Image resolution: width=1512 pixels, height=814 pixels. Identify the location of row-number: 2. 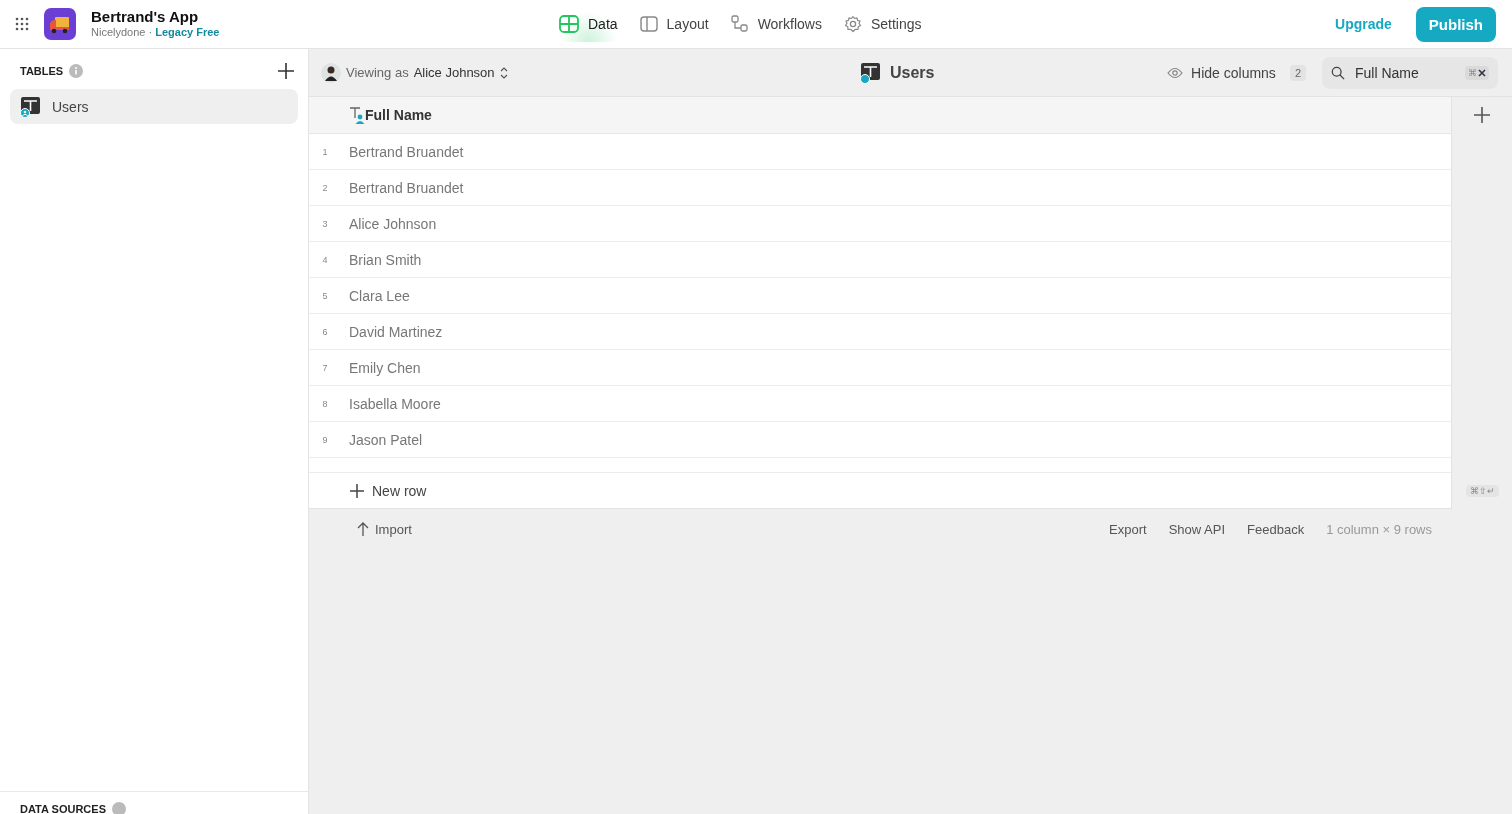
(325, 187).